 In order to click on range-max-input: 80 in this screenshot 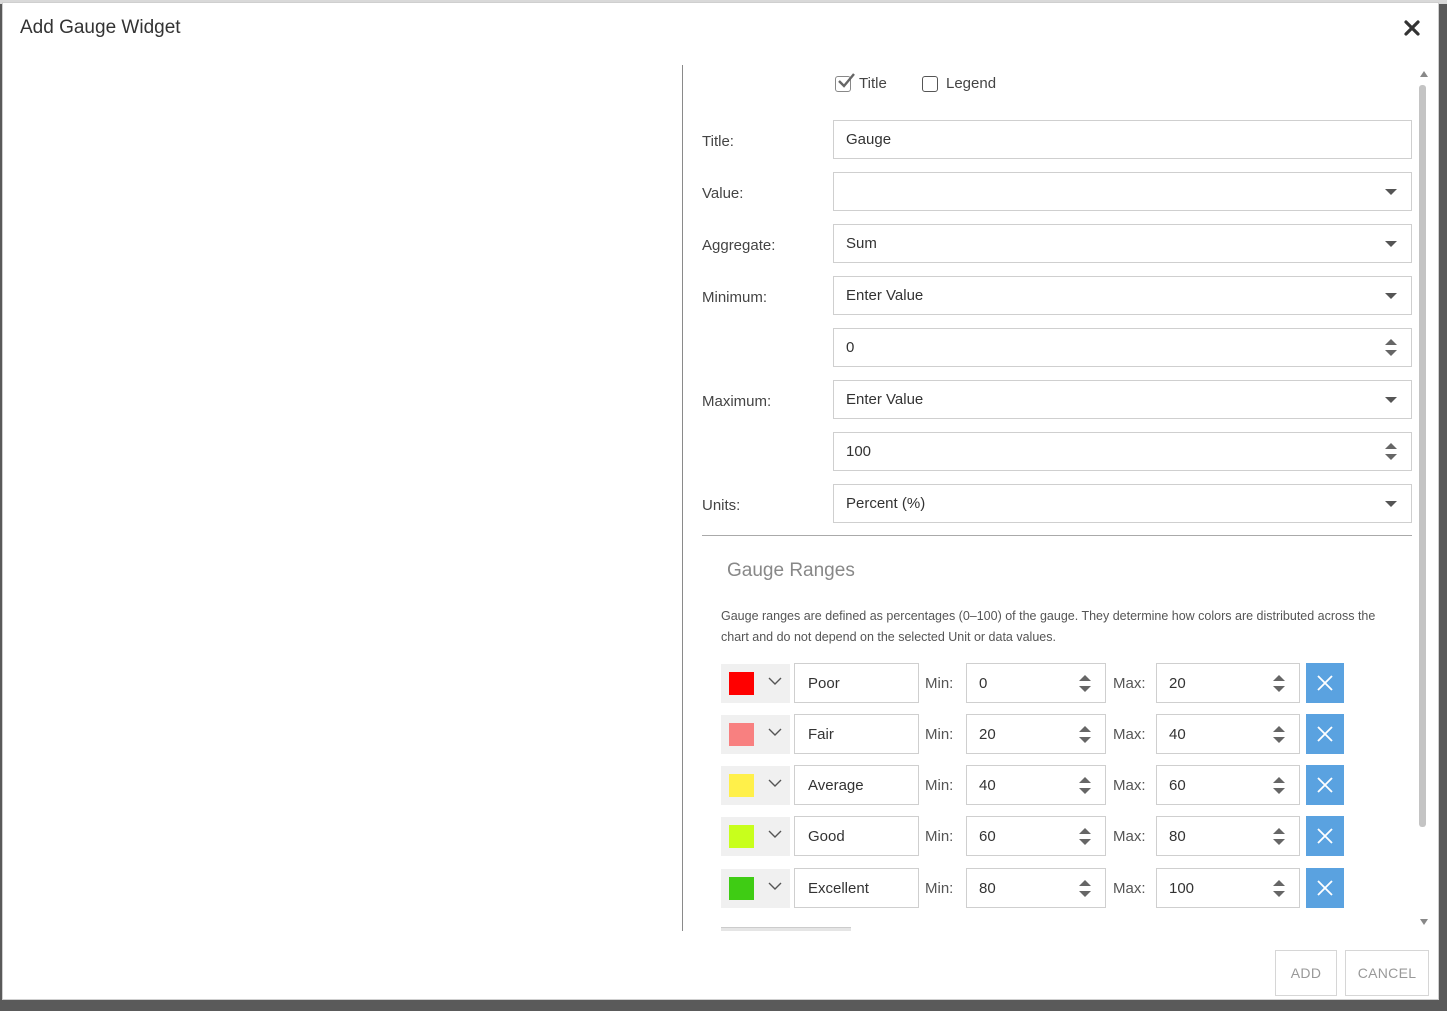, I will do `click(1228, 836)`.